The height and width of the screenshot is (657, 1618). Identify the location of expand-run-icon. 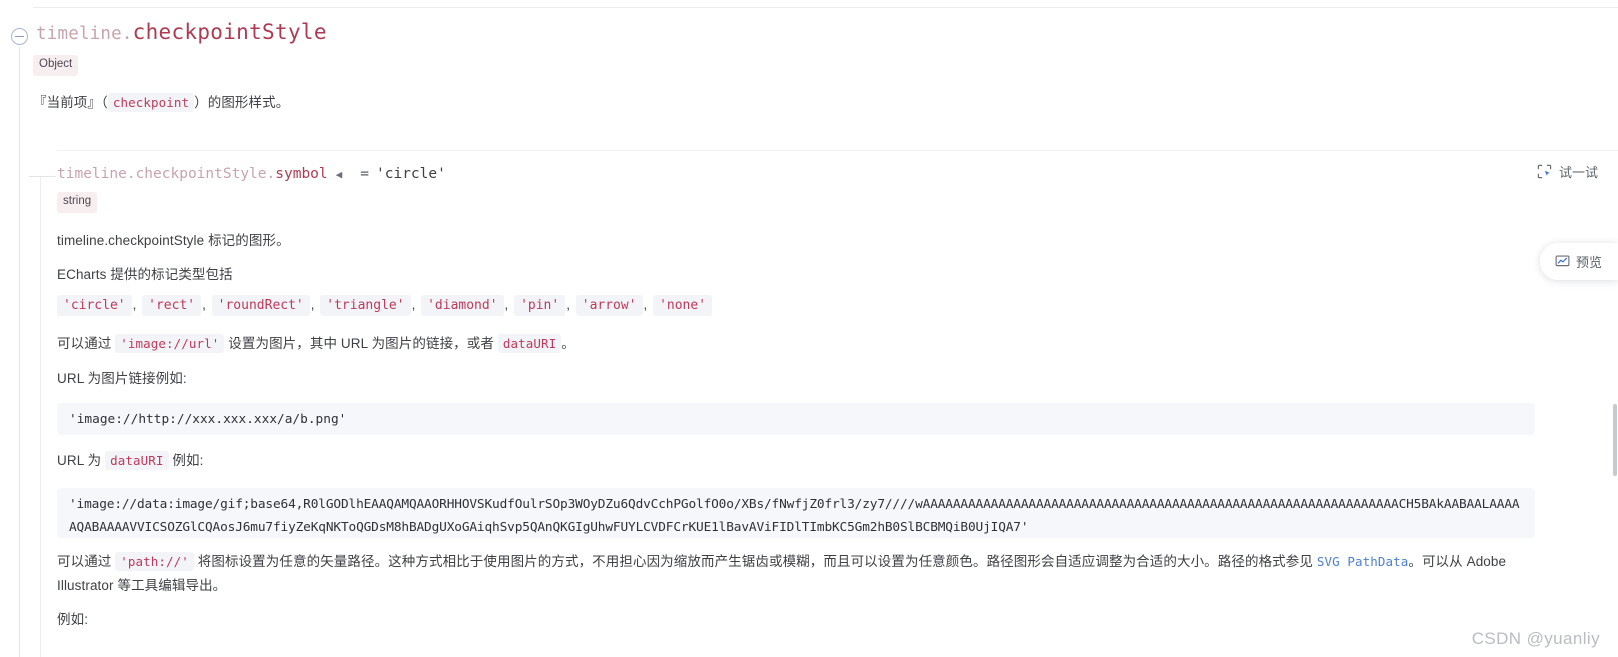
(1544, 171).